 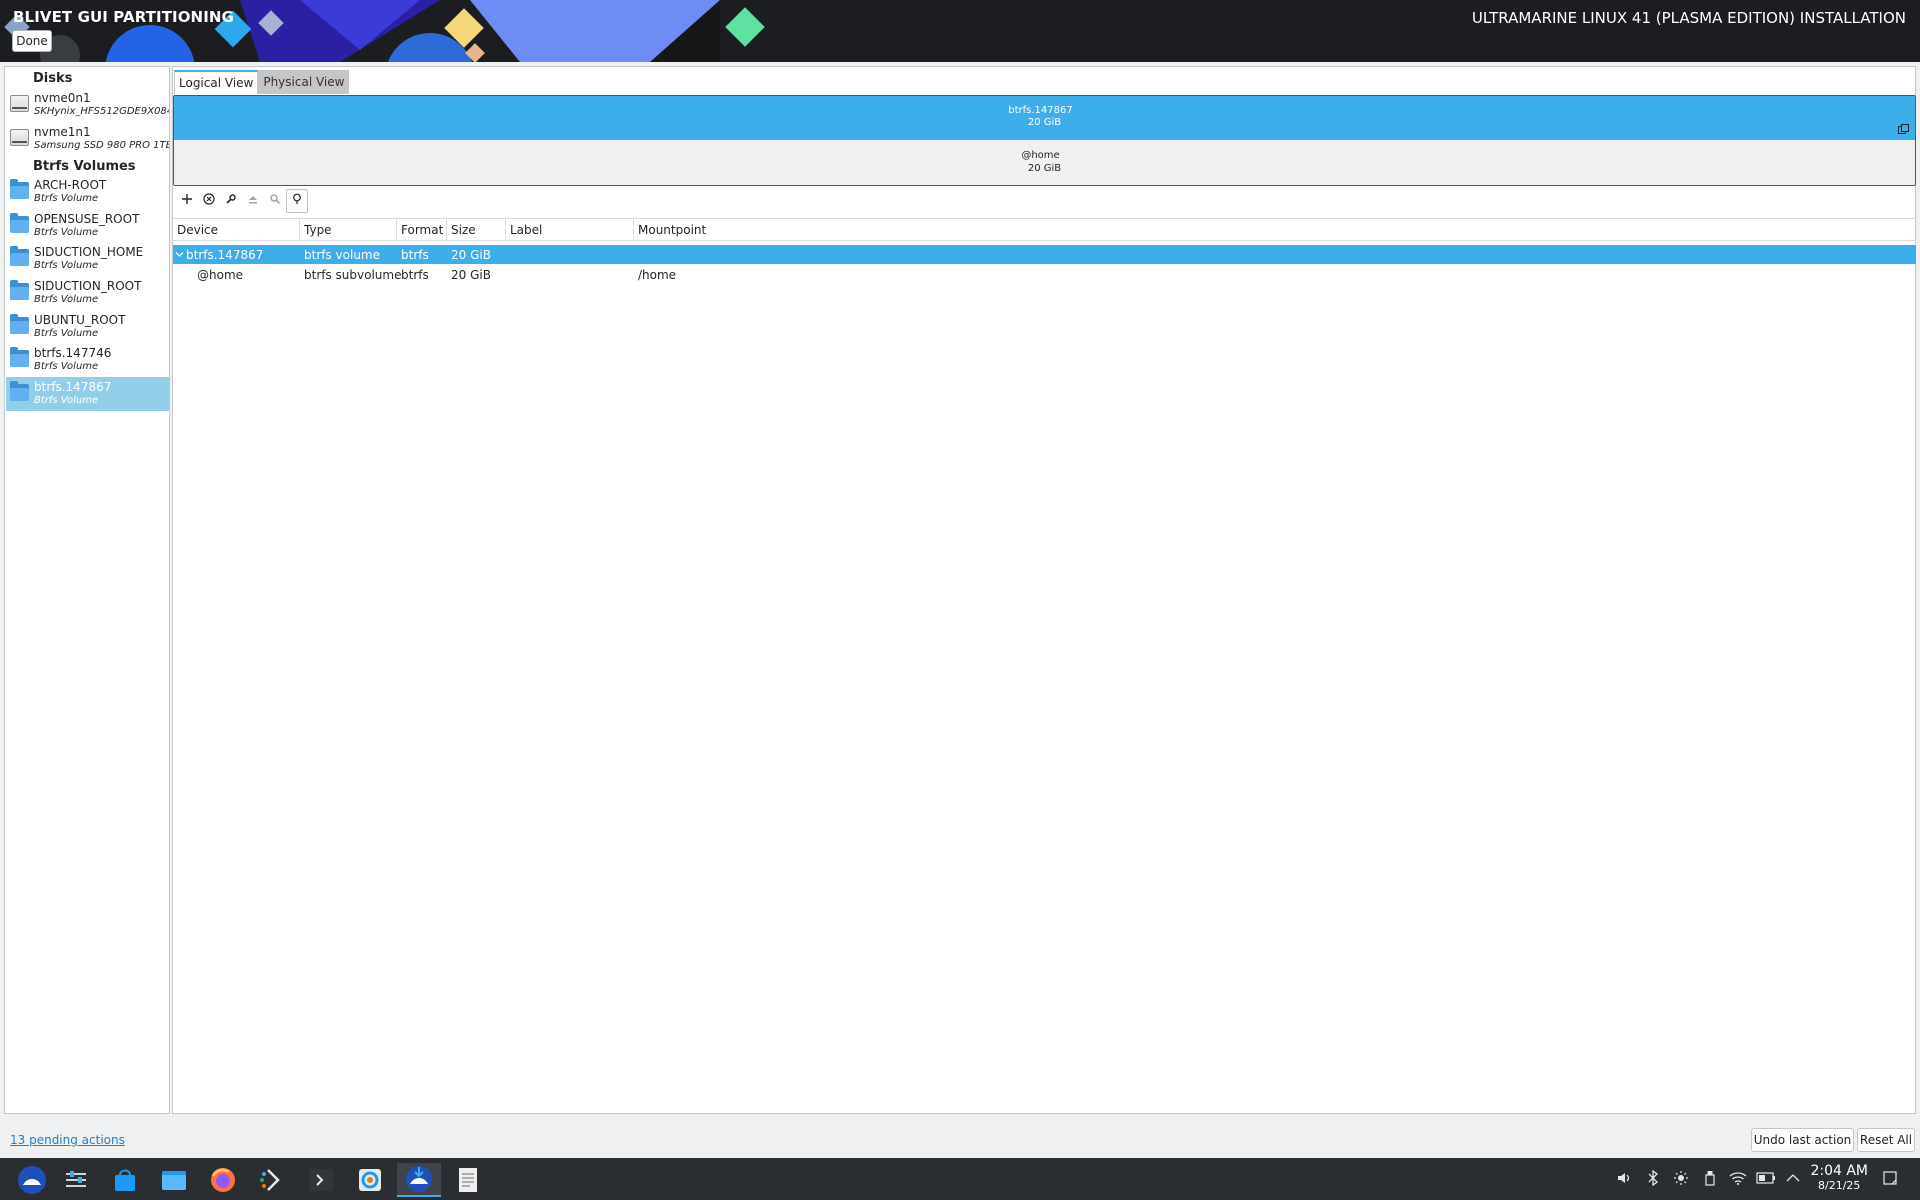 What do you see at coordinates (236, 230) in the screenshot?
I see `column-device: Device` at bounding box center [236, 230].